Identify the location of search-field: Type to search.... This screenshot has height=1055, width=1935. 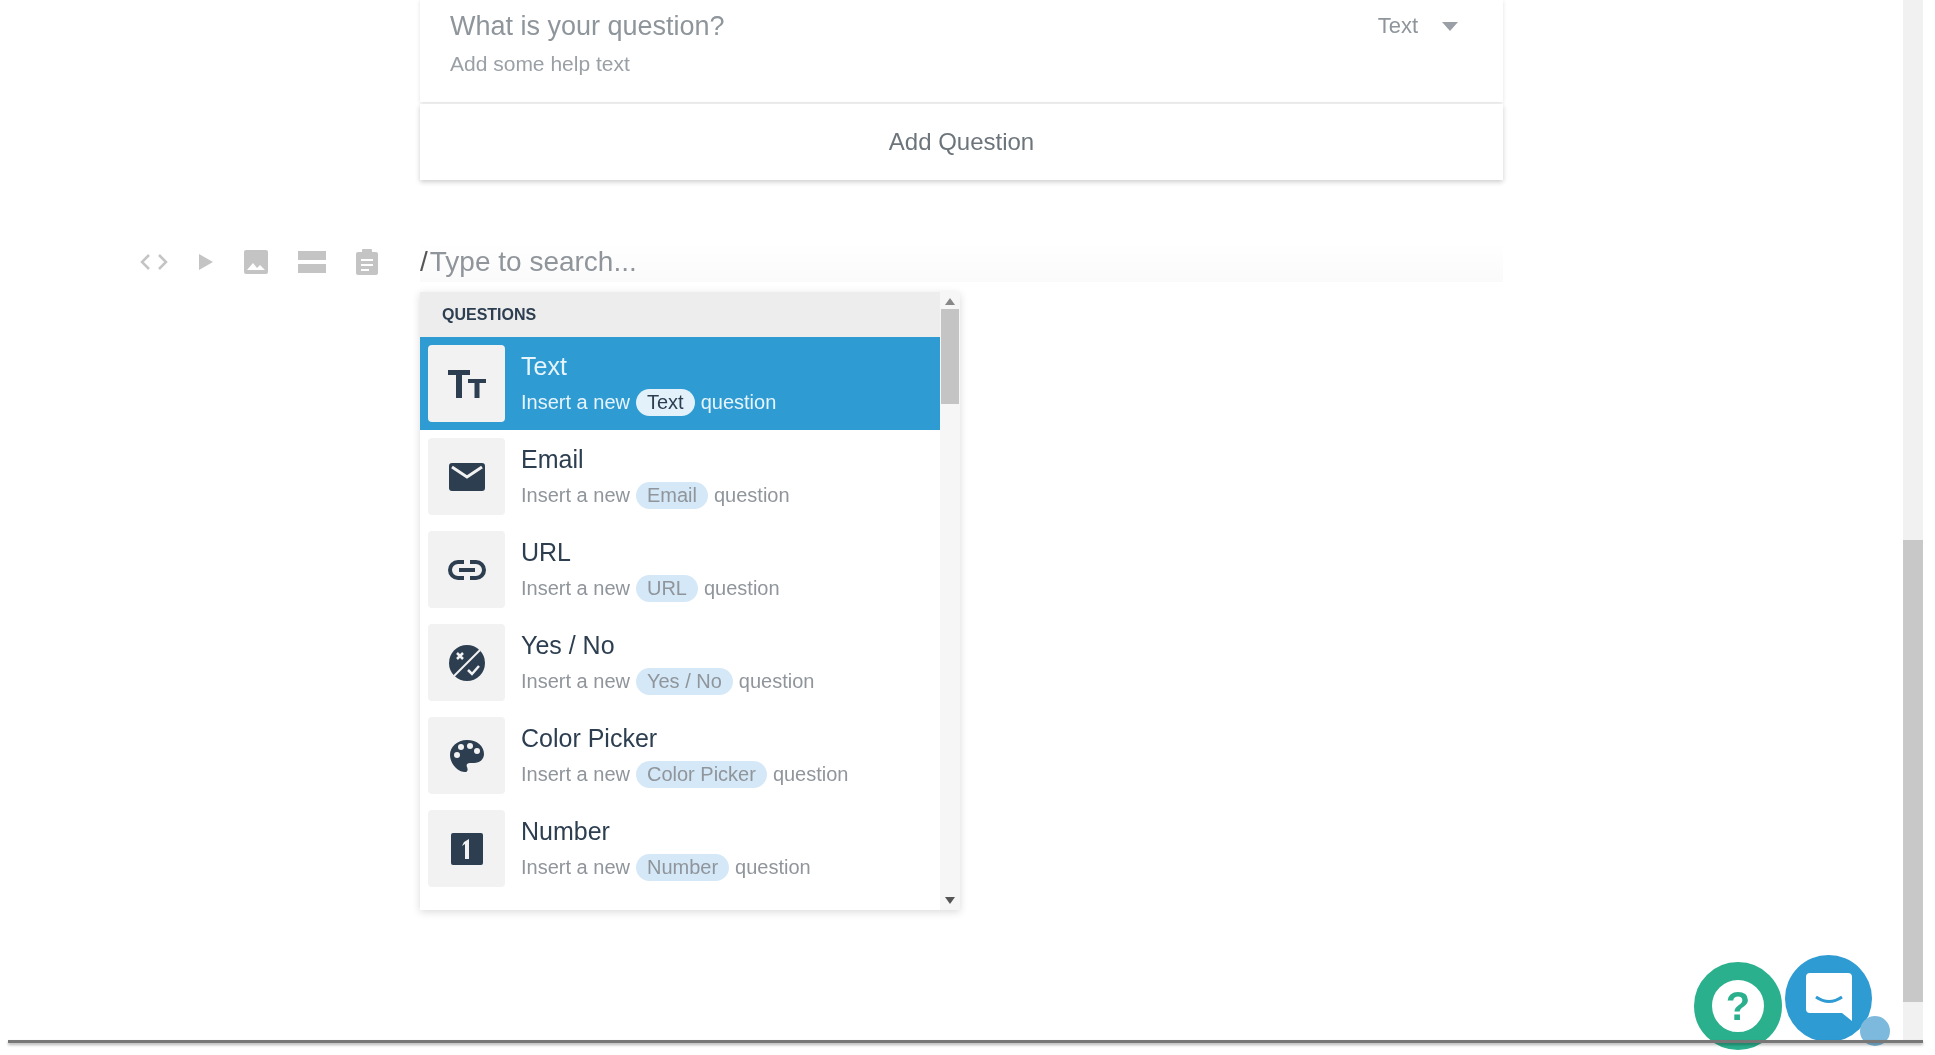
(965, 262).